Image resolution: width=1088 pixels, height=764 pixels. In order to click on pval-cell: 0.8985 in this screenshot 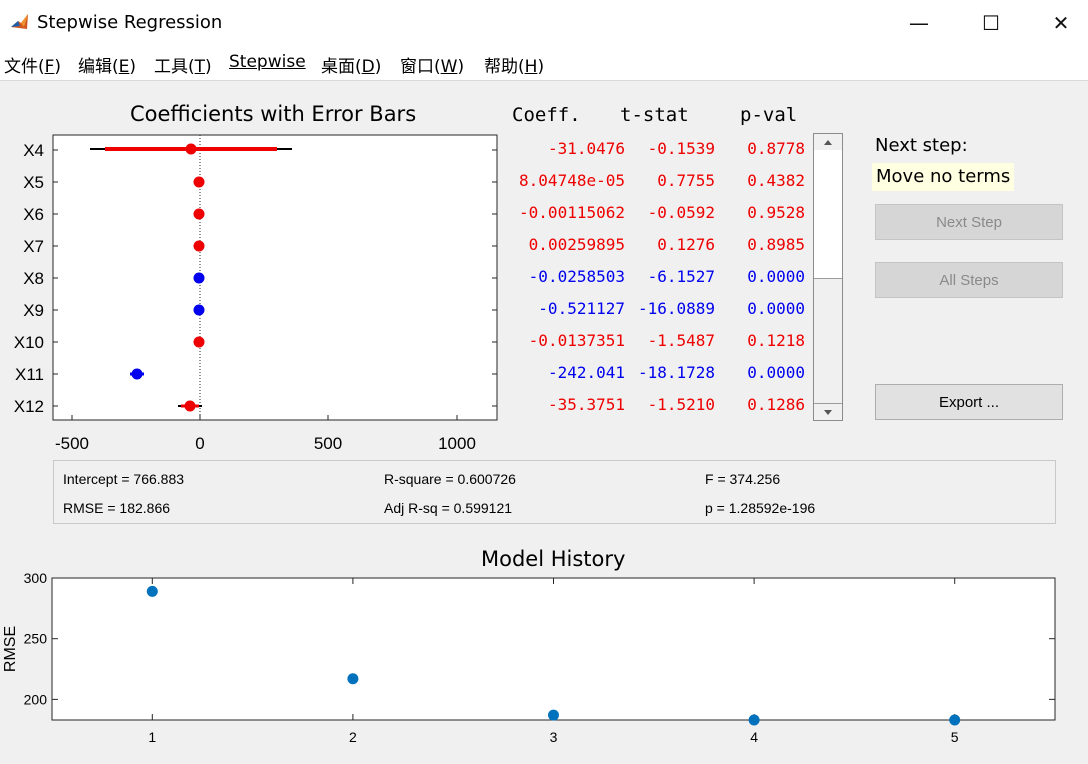, I will do `click(776, 244)`.